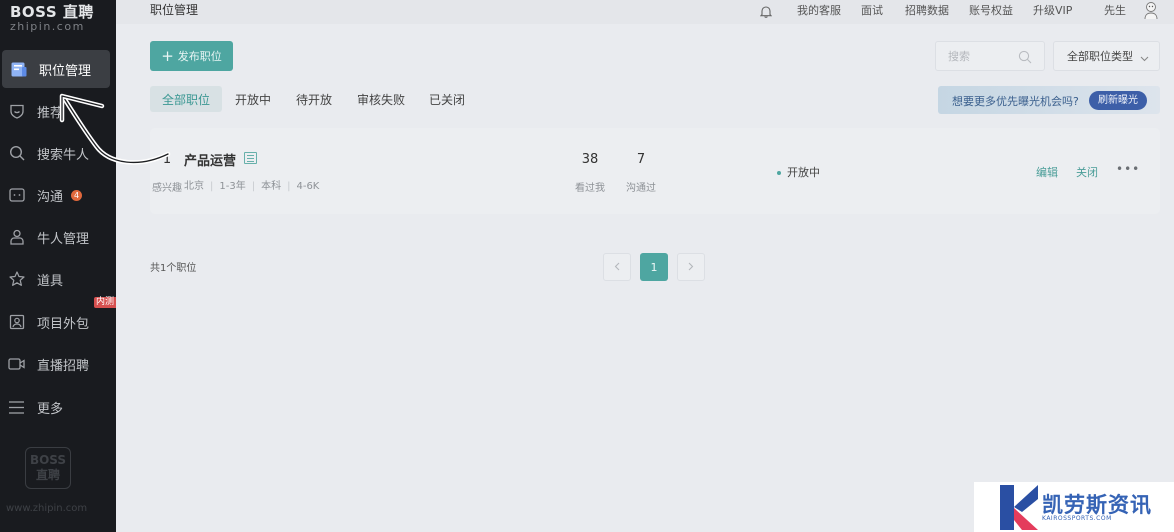 The image size is (1174, 532). What do you see at coordinates (641, 159) in the screenshot?
I see `stat-value: 7` at bounding box center [641, 159].